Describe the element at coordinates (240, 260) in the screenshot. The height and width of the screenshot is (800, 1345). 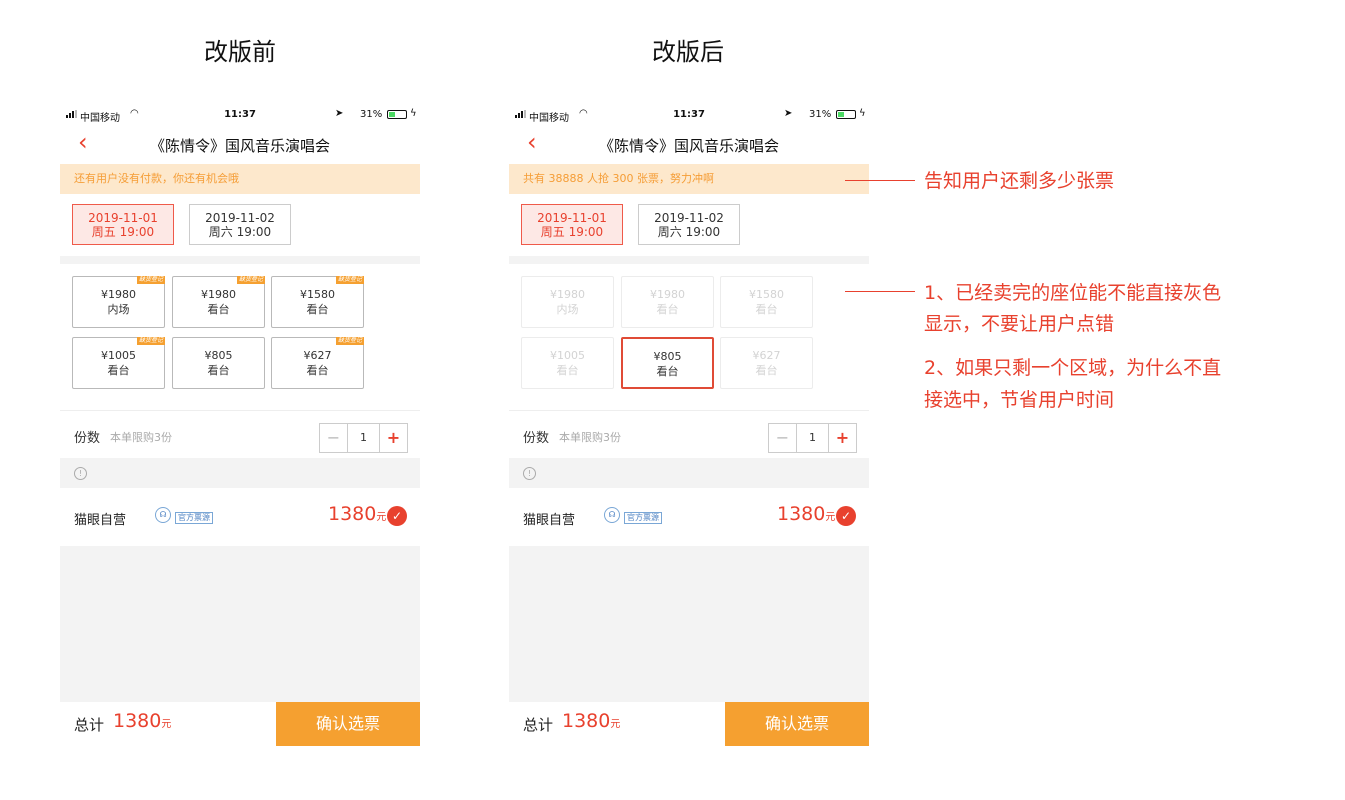
I see `section-divider` at that location.